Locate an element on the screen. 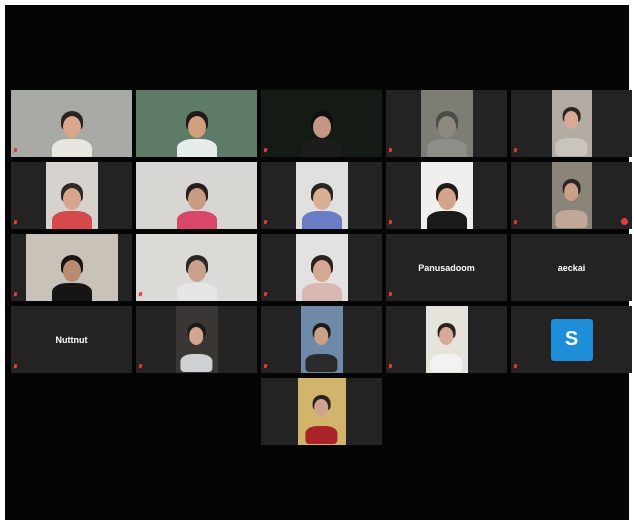 The height and width of the screenshot is (525, 634). participant-display-name: Nuttnut is located at coordinates (71, 339).